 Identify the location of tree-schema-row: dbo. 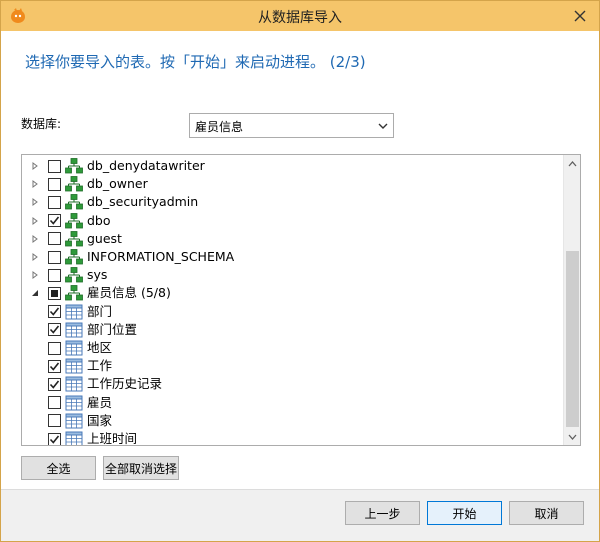
(300, 221).